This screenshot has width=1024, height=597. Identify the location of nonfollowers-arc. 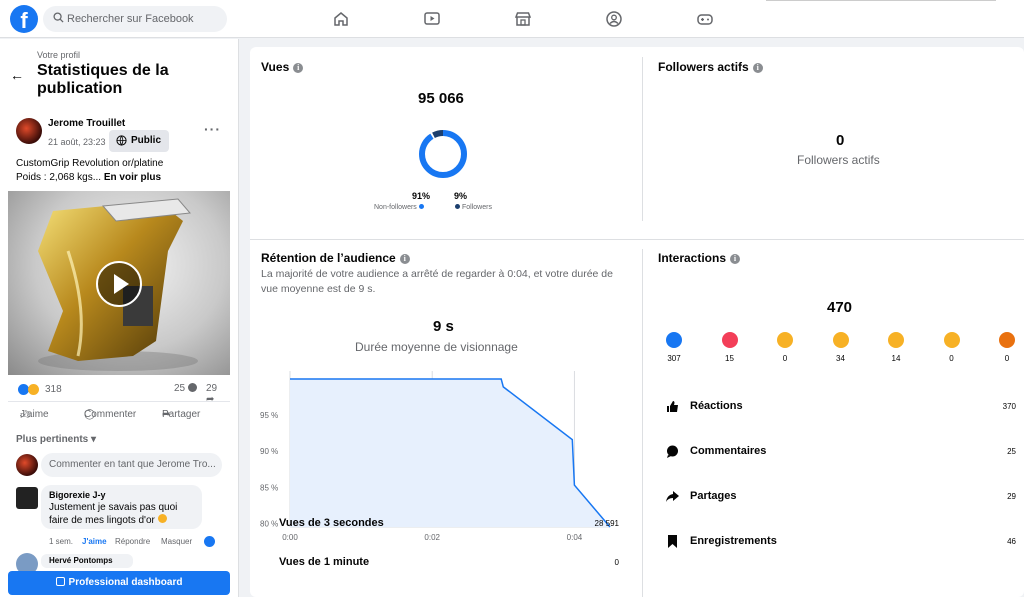
(443, 154).